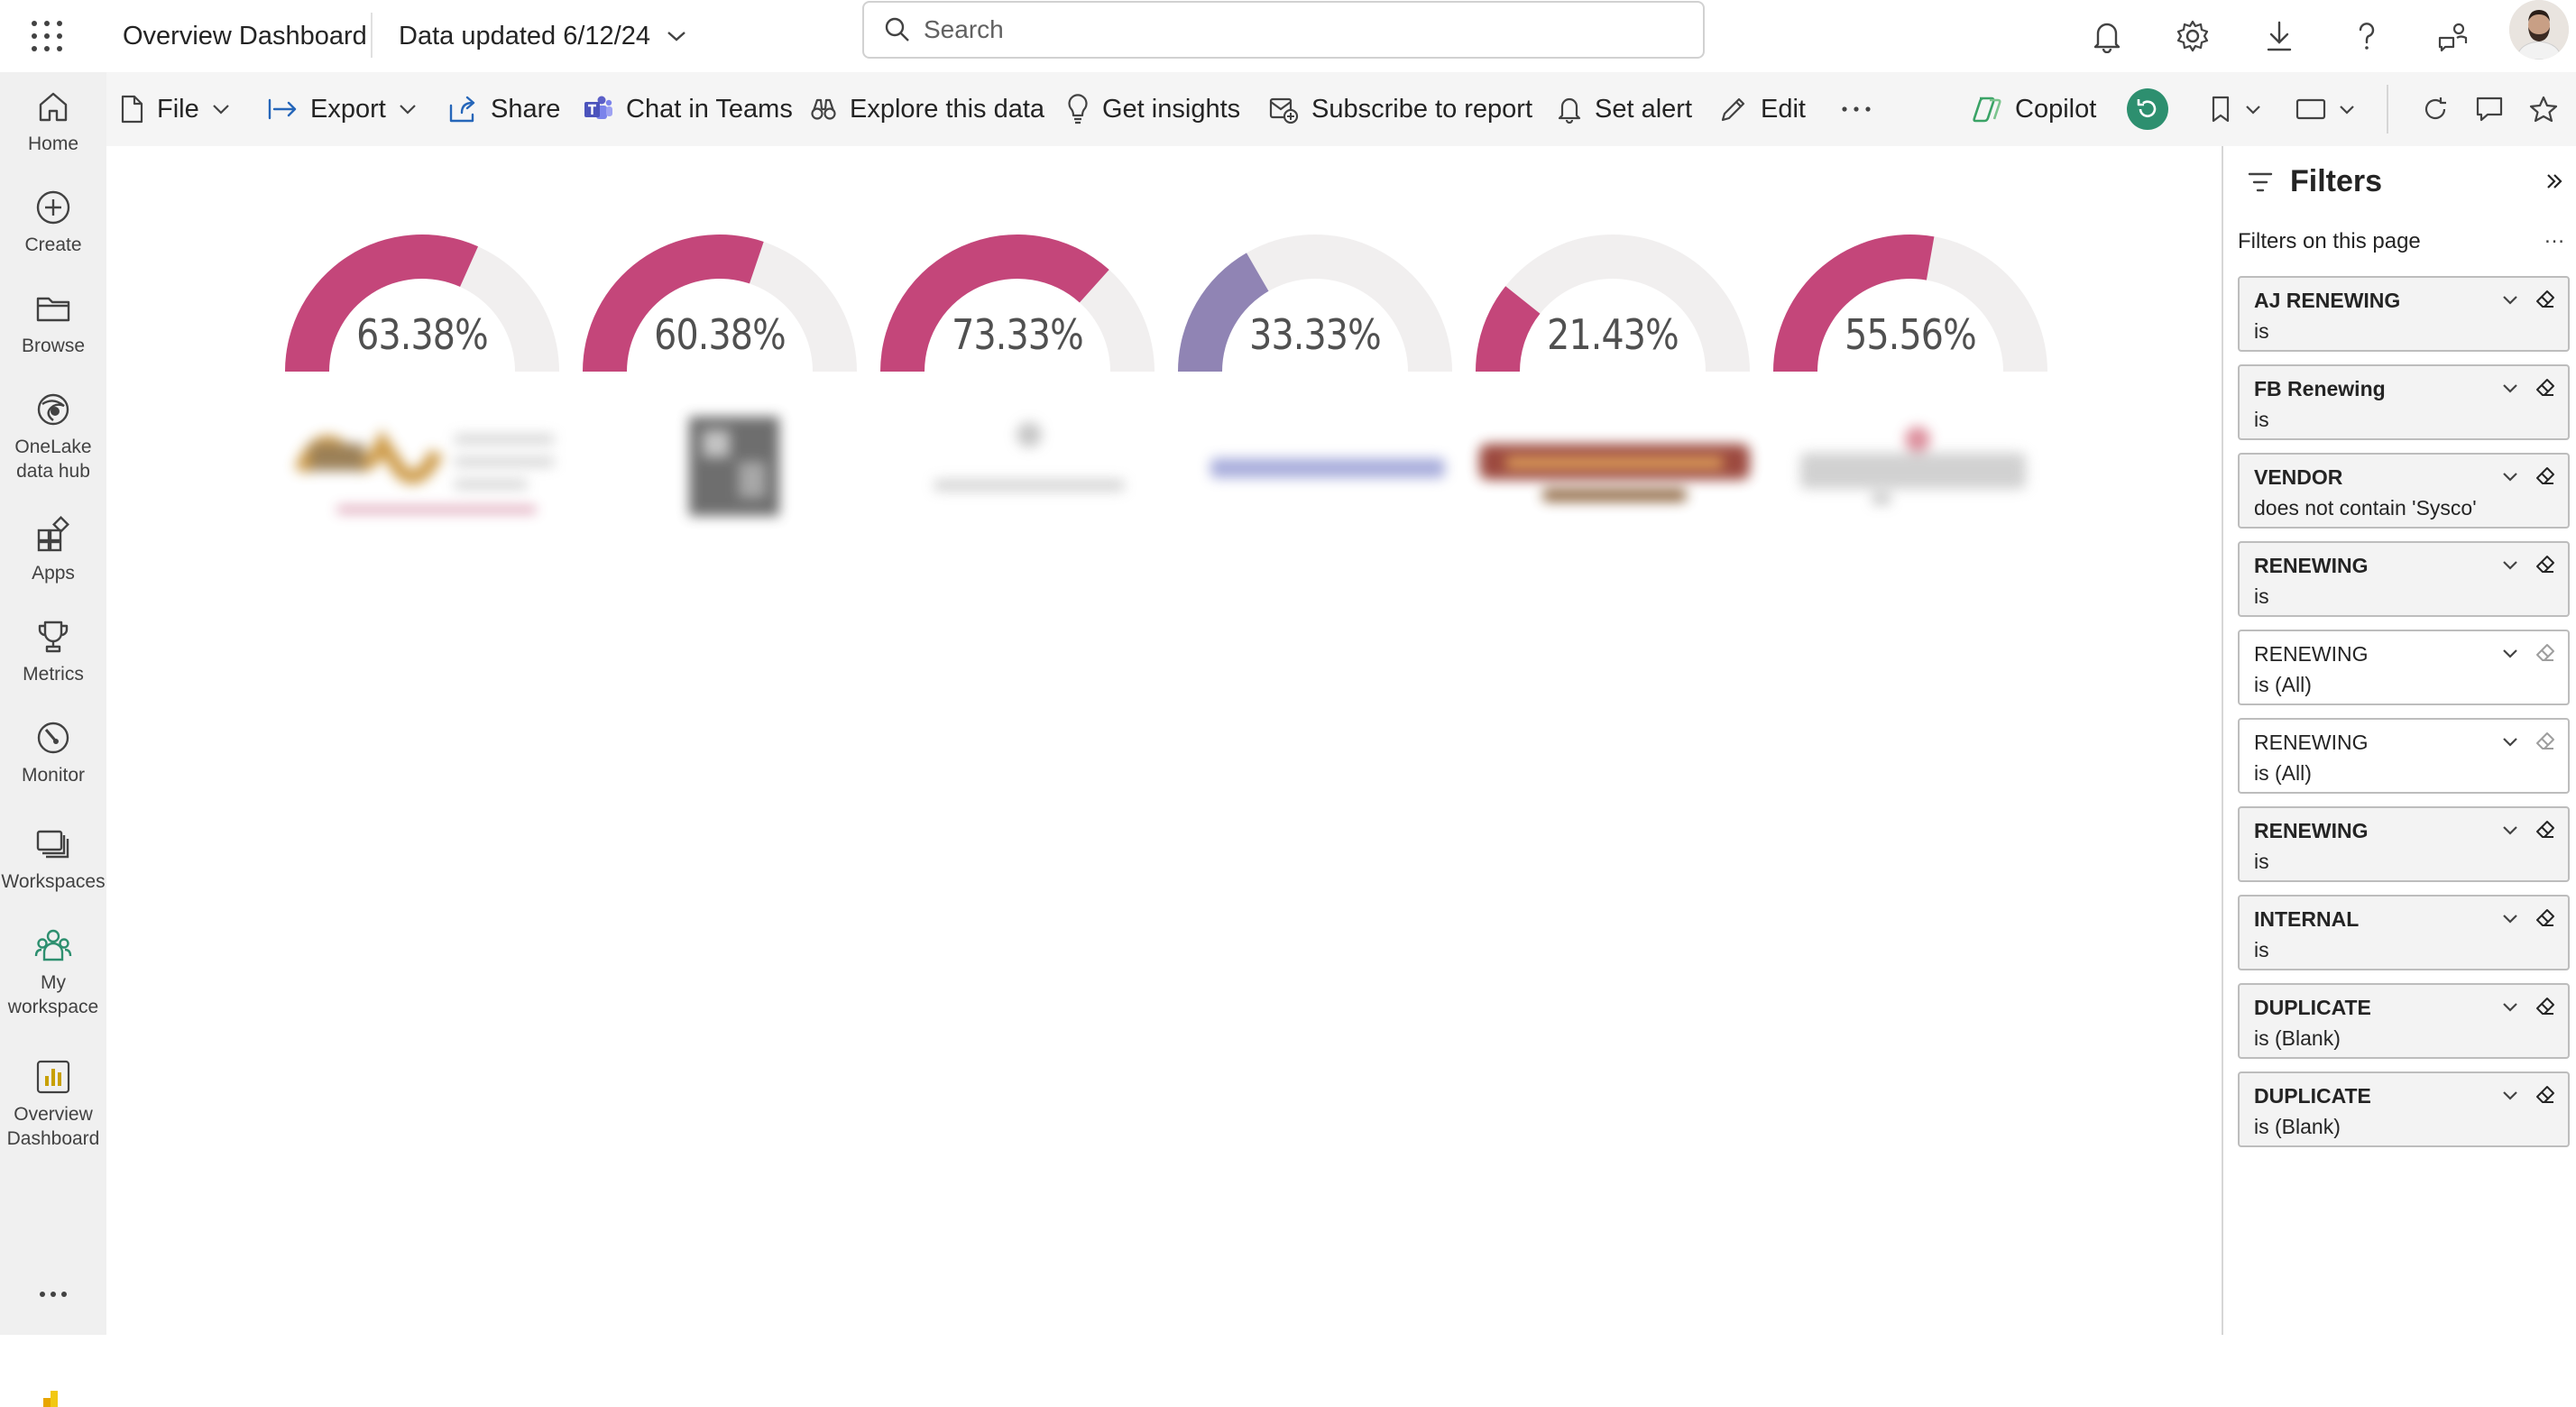 This screenshot has width=2576, height=1407. What do you see at coordinates (1910, 306) in the screenshot?
I see `gauge-chart: 55.56%` at bounding box center [1910, 306].